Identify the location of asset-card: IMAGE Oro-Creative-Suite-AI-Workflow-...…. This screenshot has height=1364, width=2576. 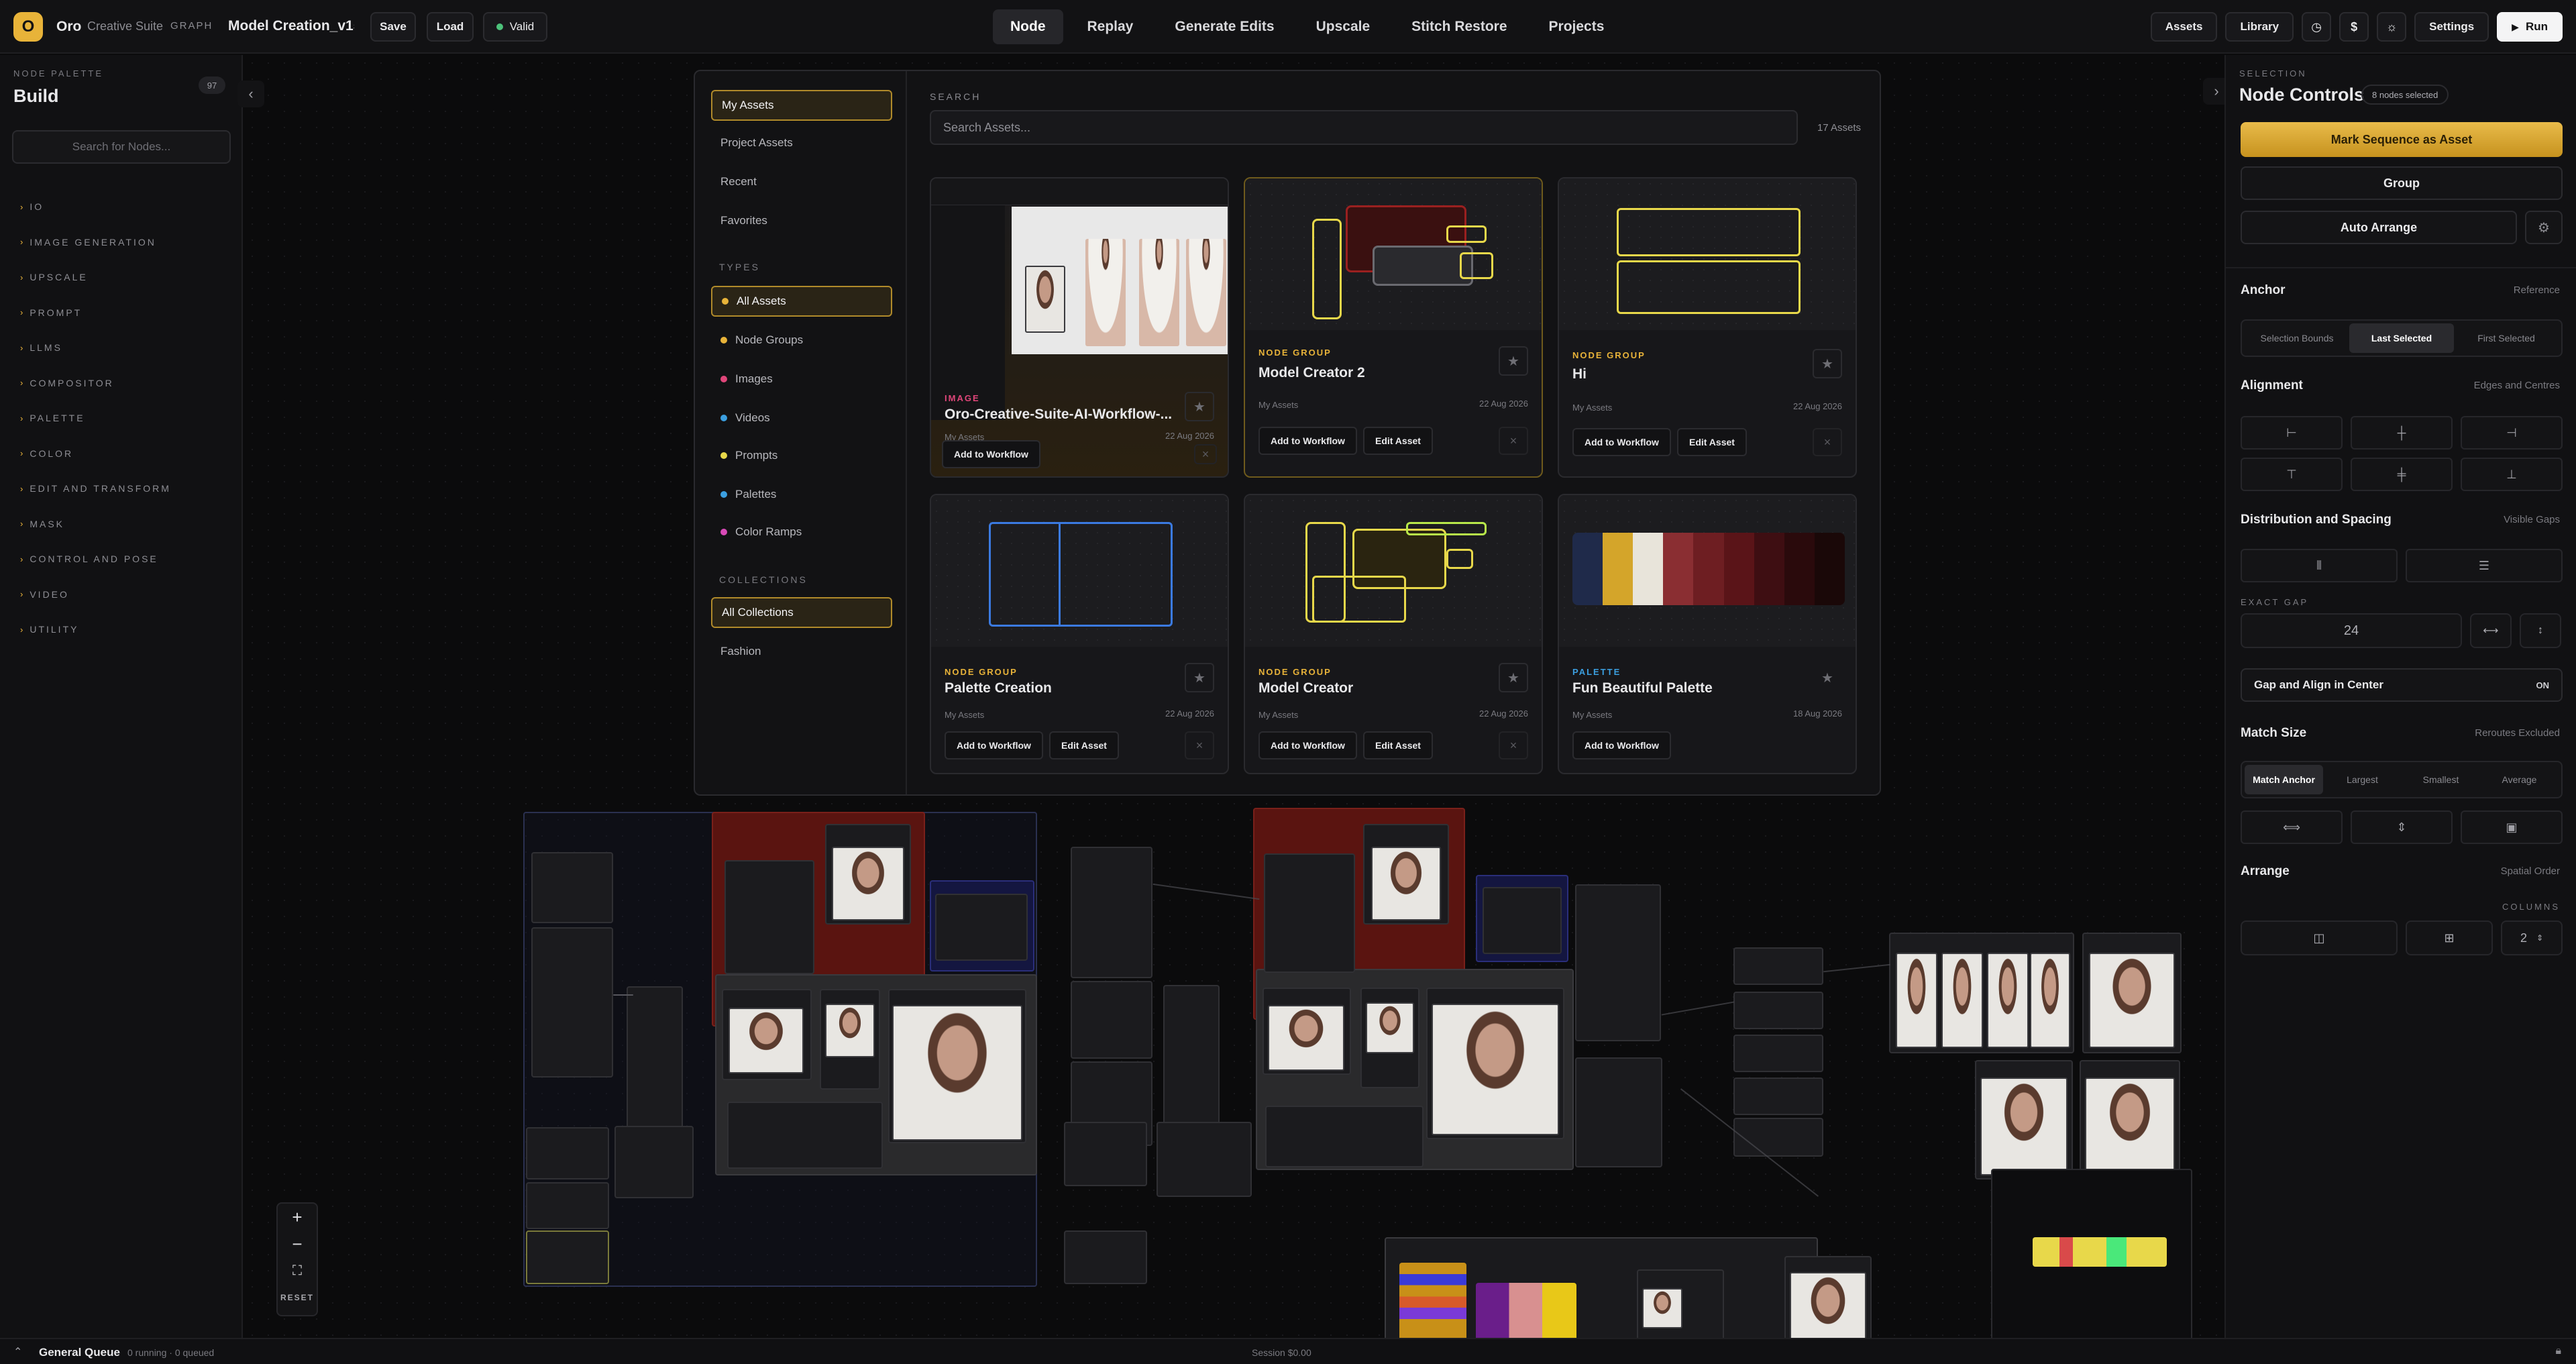
(1079, 327).